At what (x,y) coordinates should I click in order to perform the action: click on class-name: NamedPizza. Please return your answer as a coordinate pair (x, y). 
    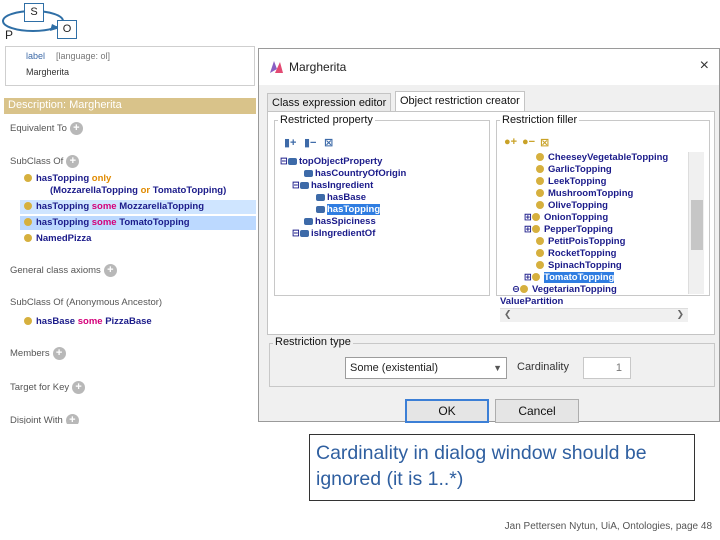
    Looking at the image, I should click on (64, 238).